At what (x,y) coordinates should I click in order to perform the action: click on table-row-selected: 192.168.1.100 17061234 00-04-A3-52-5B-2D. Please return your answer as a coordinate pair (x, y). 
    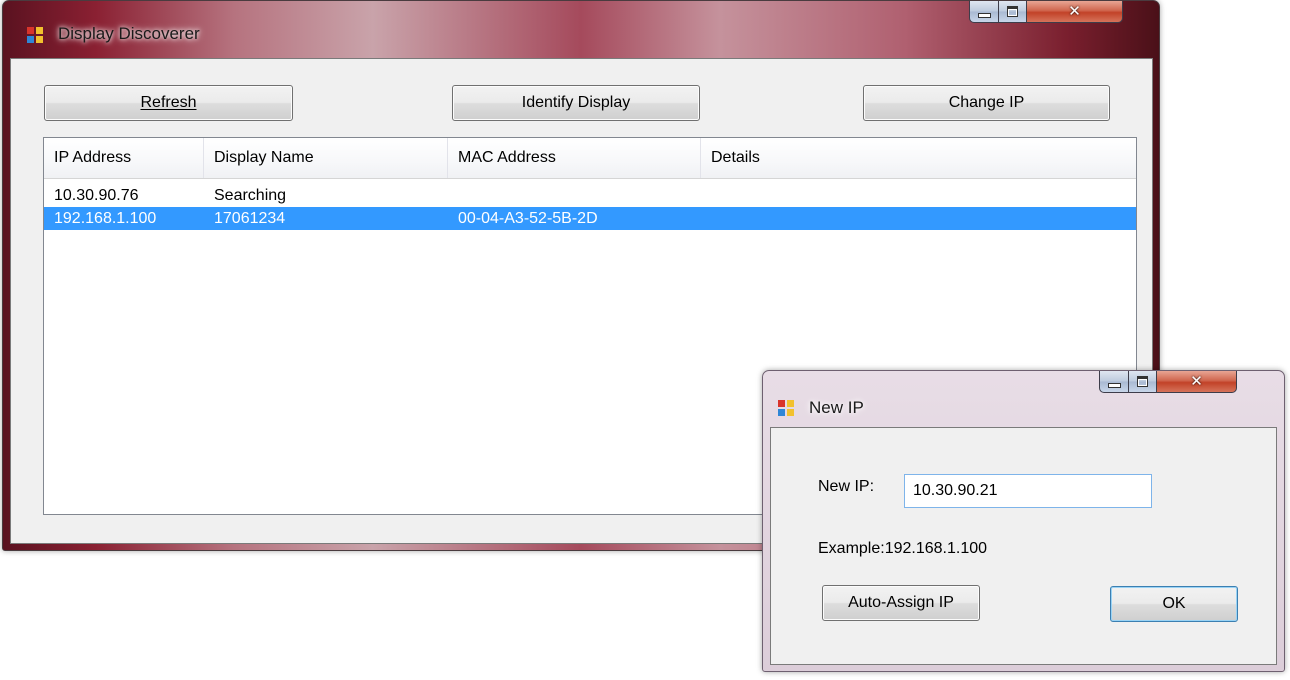
    Looking at the image, I should click on (590, 218).